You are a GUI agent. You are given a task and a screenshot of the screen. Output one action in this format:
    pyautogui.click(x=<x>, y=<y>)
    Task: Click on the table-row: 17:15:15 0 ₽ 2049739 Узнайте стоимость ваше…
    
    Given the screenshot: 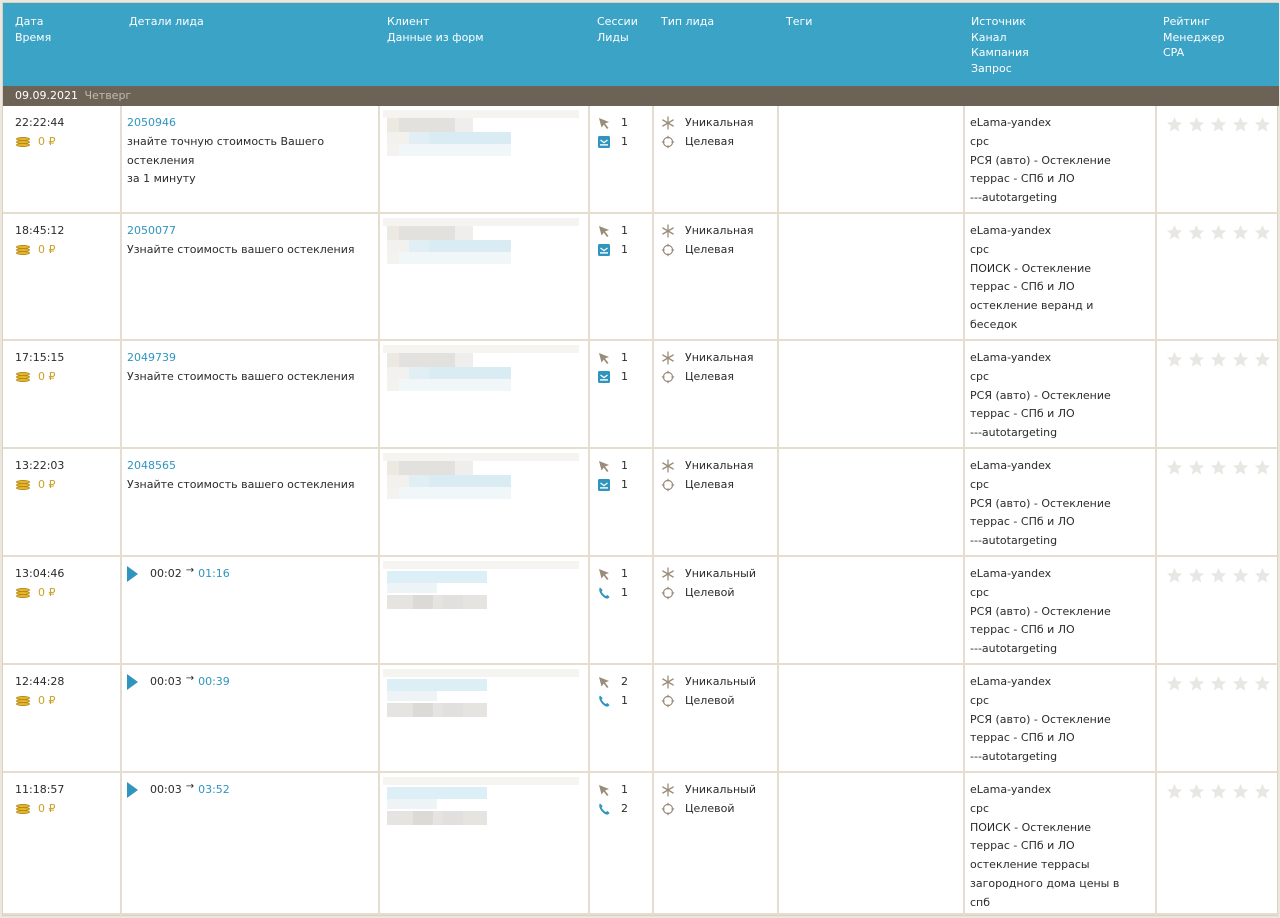 What is the action you would take?
    pyautogui.click(x=641, y=395)
    